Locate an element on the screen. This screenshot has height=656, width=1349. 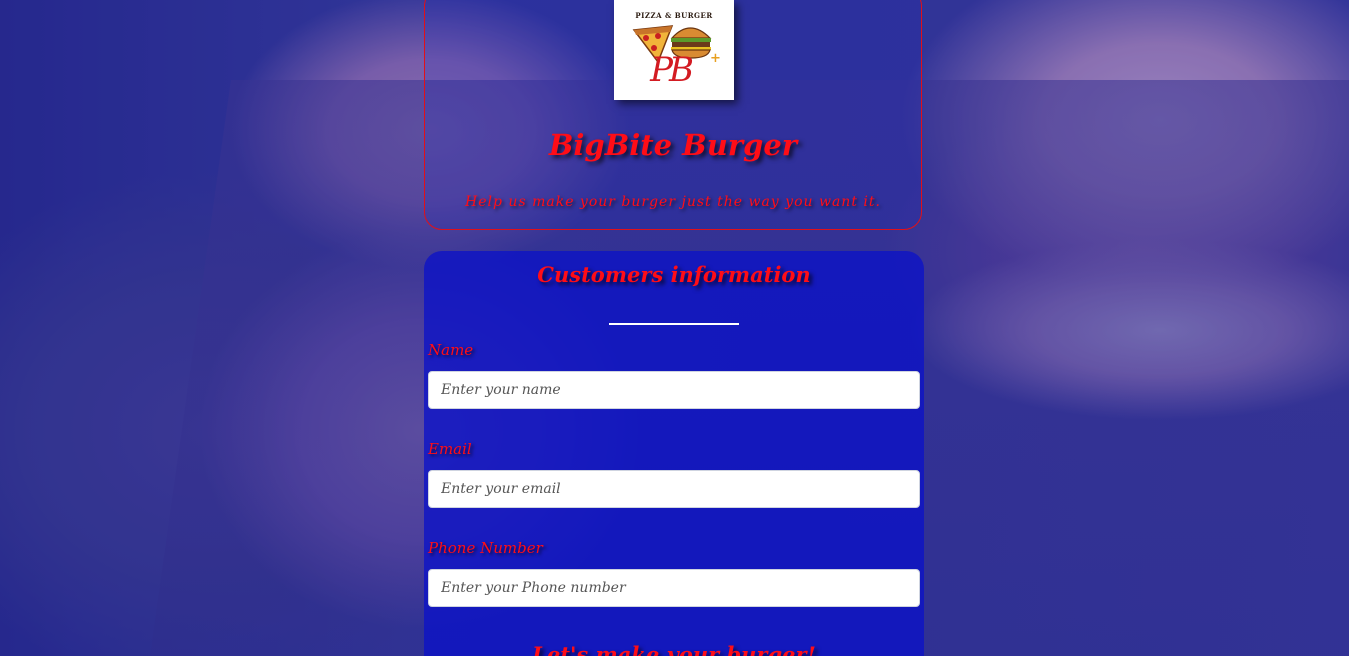
title-divider is located at coordinates (674, 324).